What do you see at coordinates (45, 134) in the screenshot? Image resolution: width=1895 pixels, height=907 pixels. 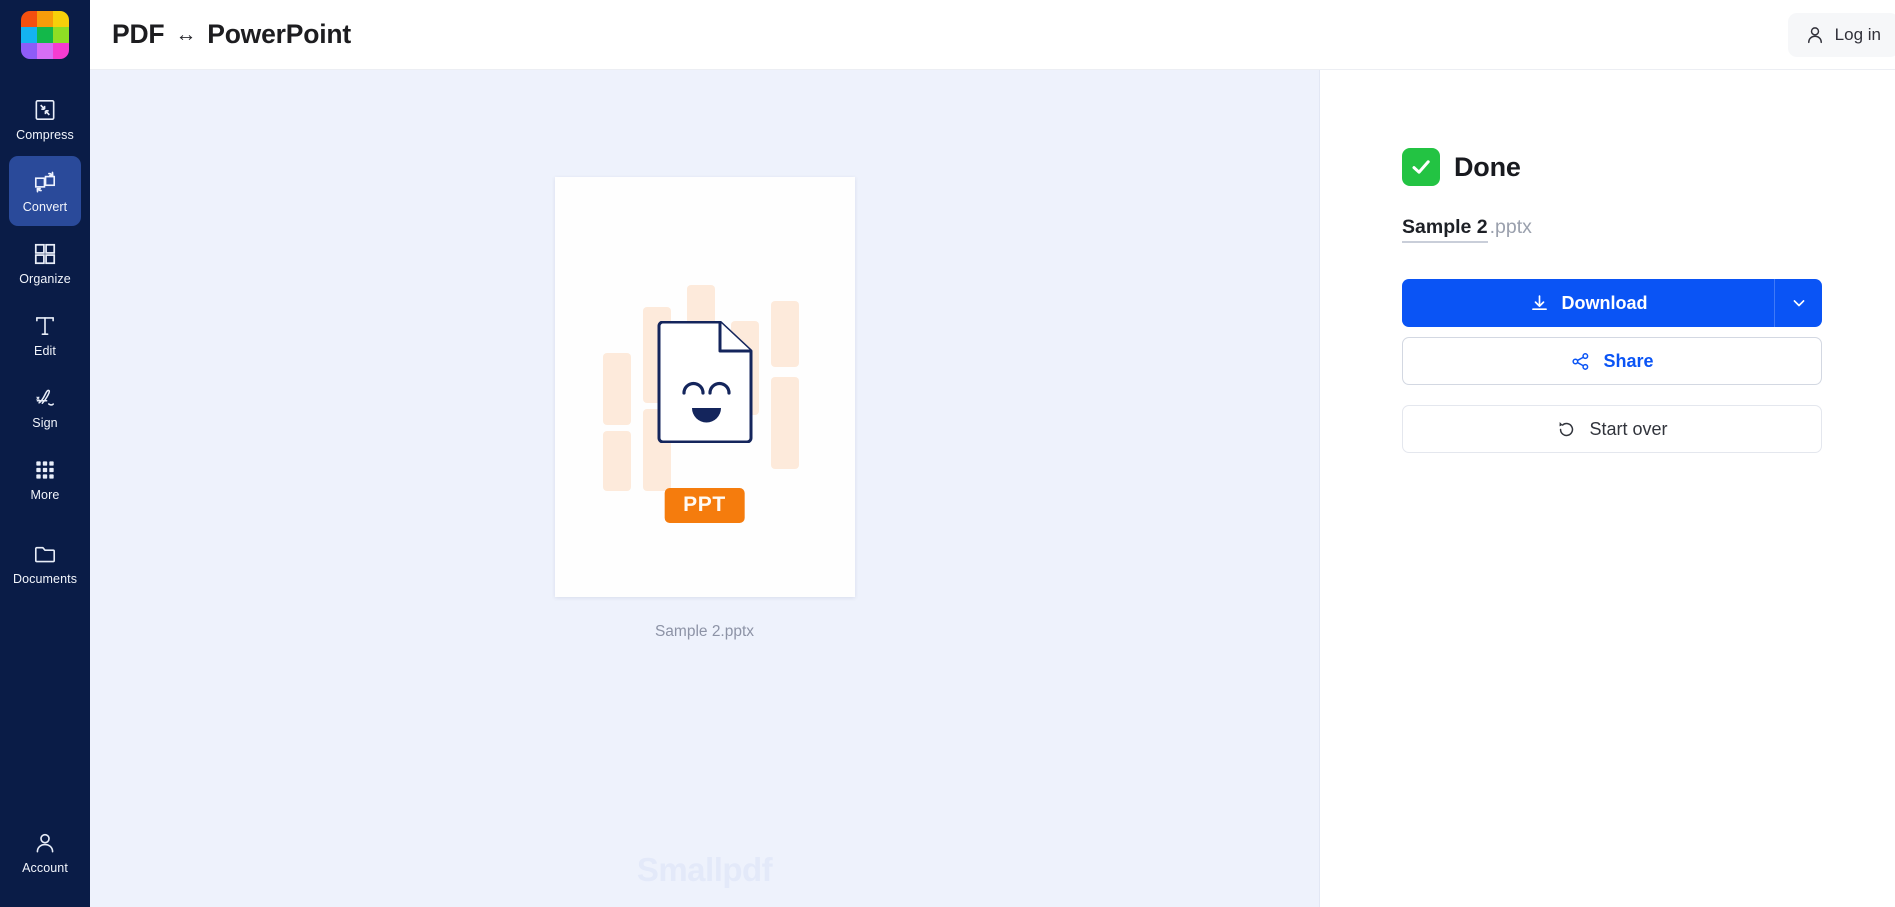 I see `sidebar-item-label: Compress` at bounding box center [45, 134].